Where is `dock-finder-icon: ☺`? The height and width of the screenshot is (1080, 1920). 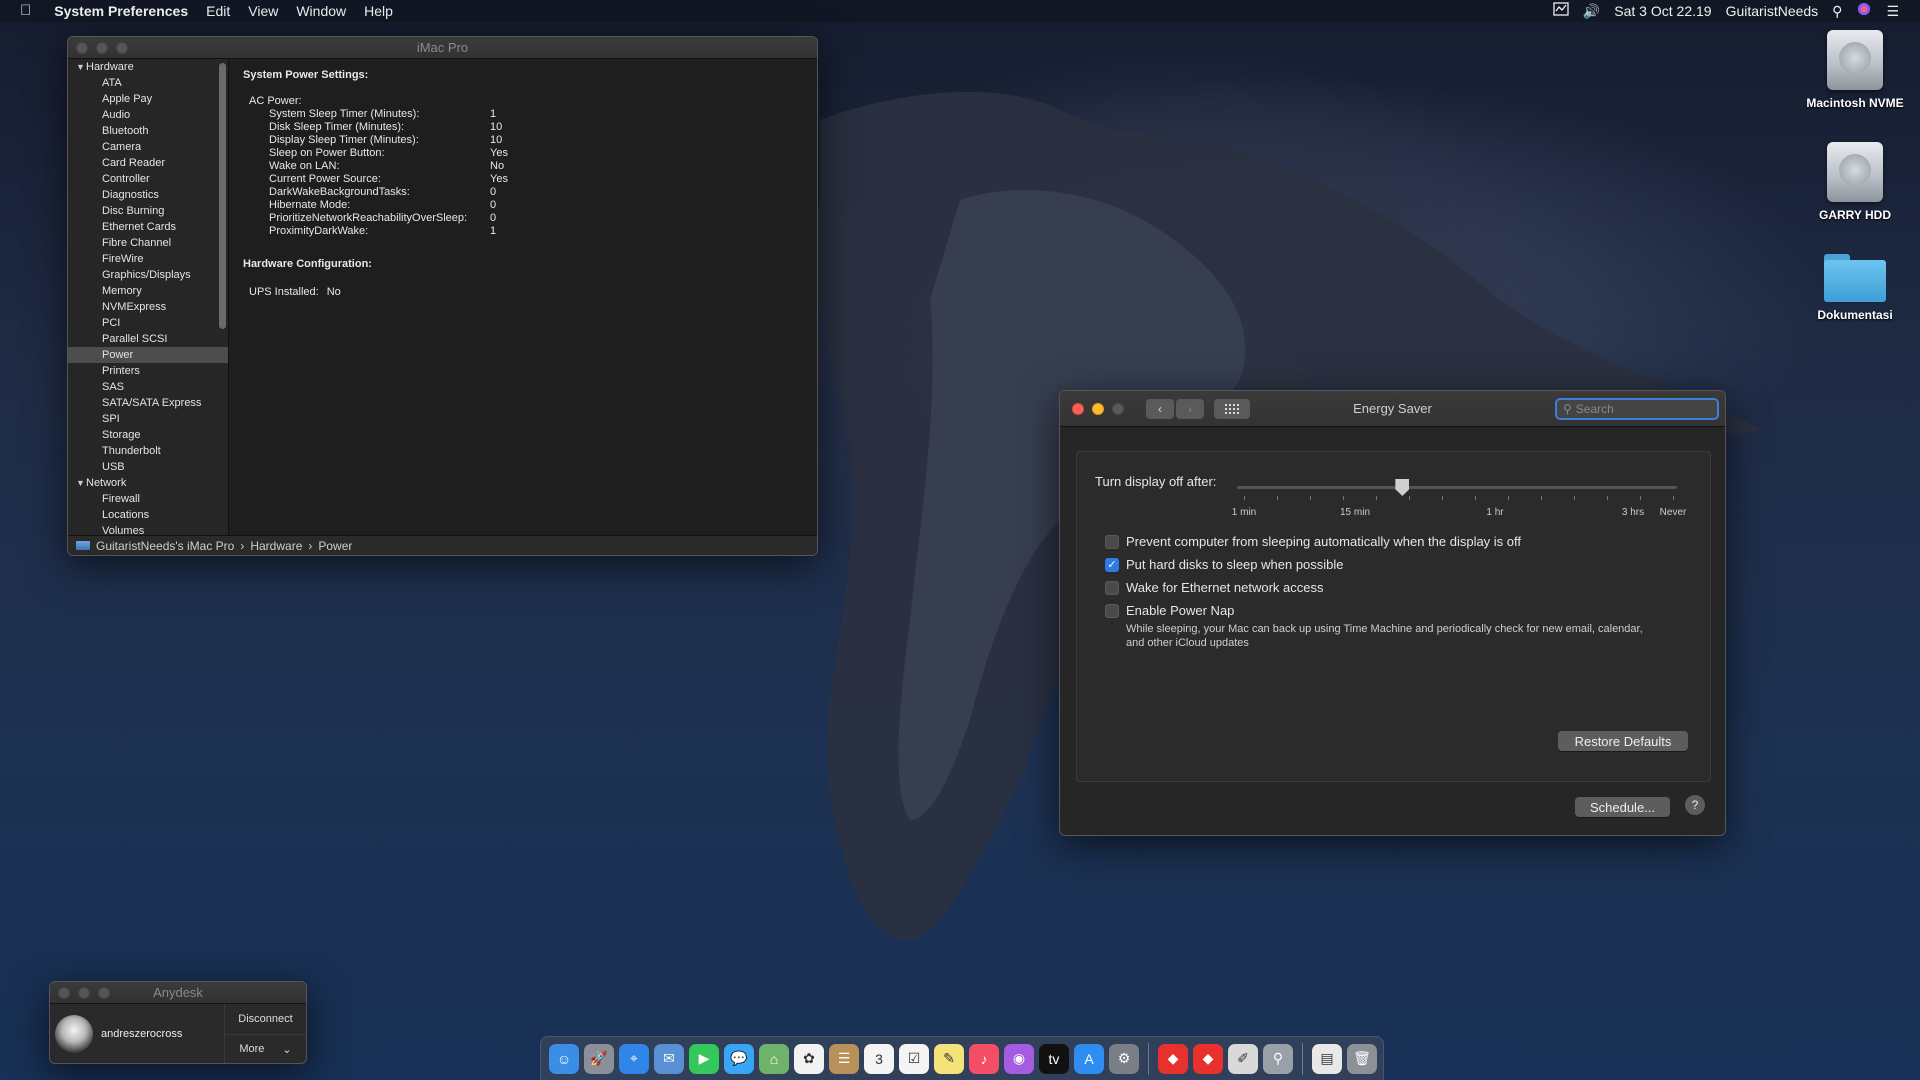 dock-finder-icon: ☺ is located at coordinates (564, 1058).